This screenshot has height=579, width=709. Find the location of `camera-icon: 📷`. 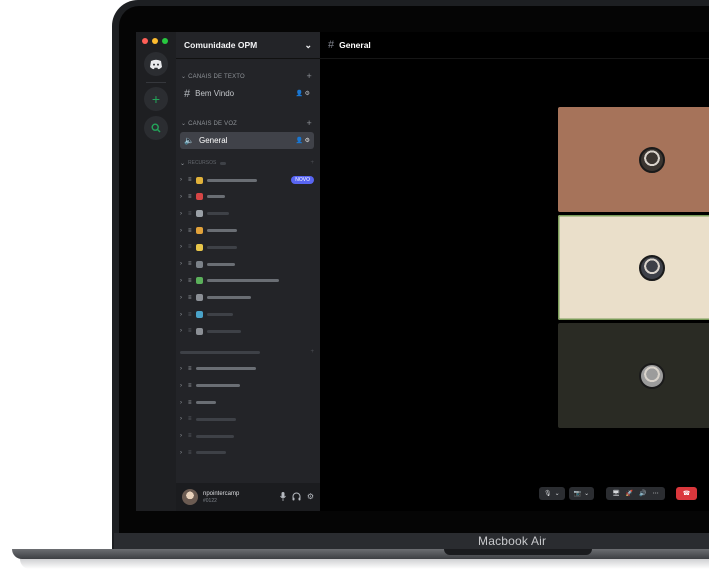

camera-icon: 📷 is located at coordinates (577, 494).